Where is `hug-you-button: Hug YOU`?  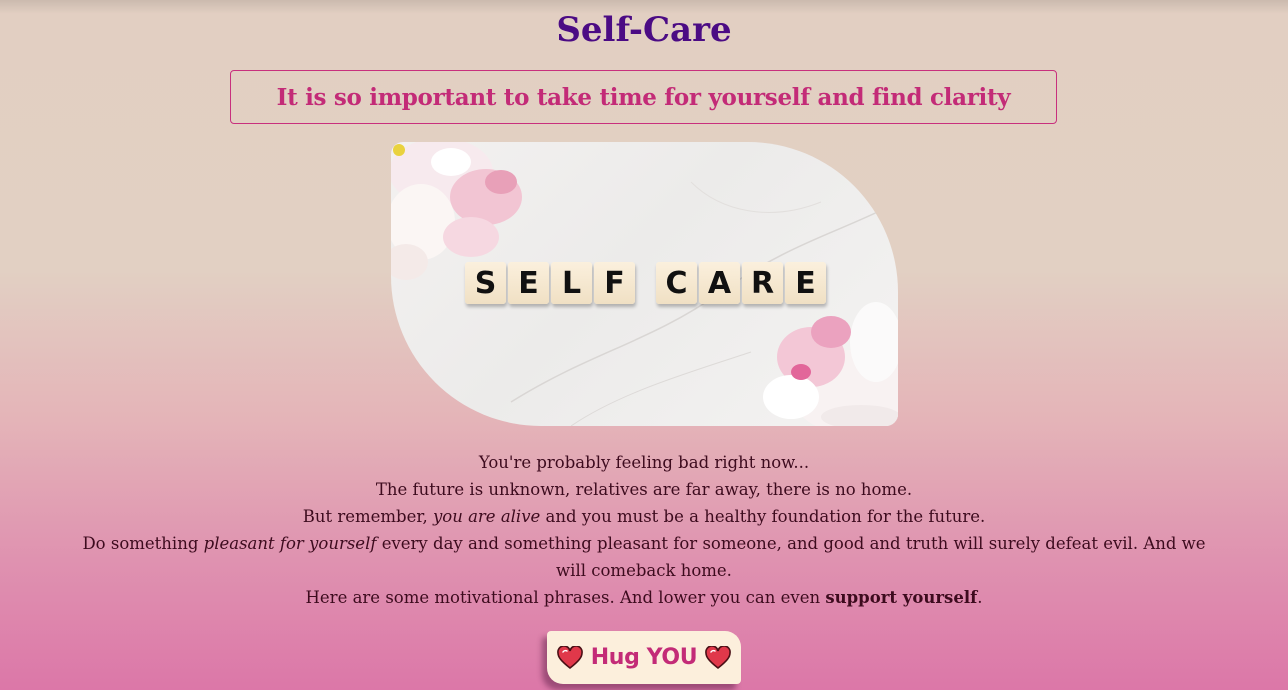 hug-you-button: Hug YOU is located at coordinates (644, 657).